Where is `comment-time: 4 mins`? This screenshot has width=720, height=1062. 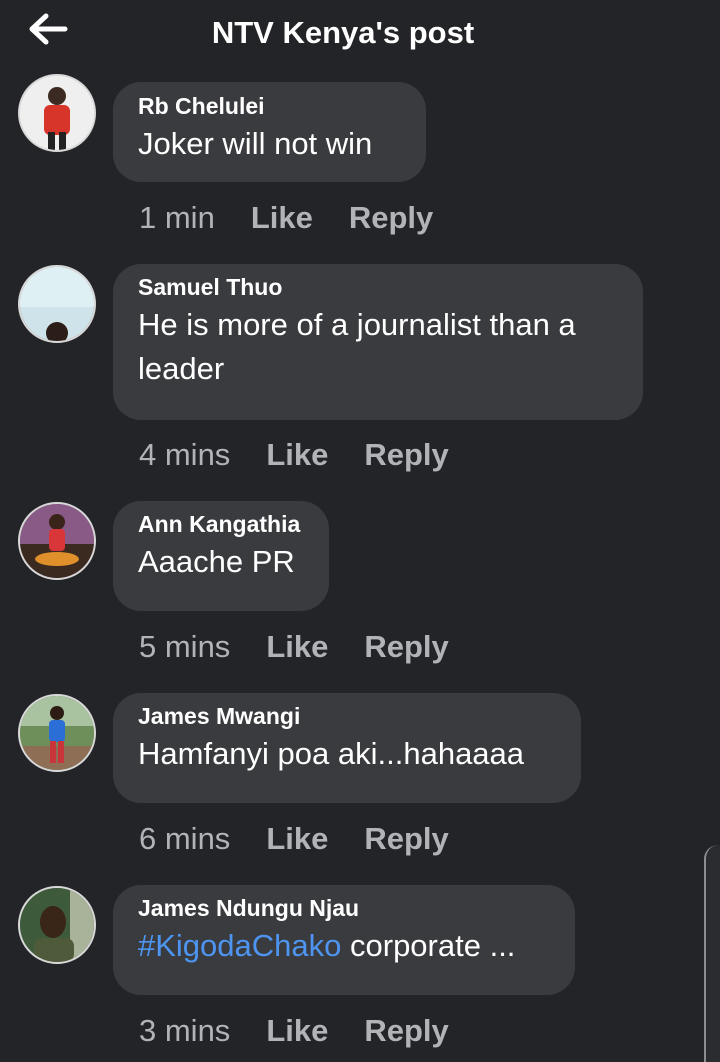
comment-time: 4 mins is located at coordinates (184, 454).